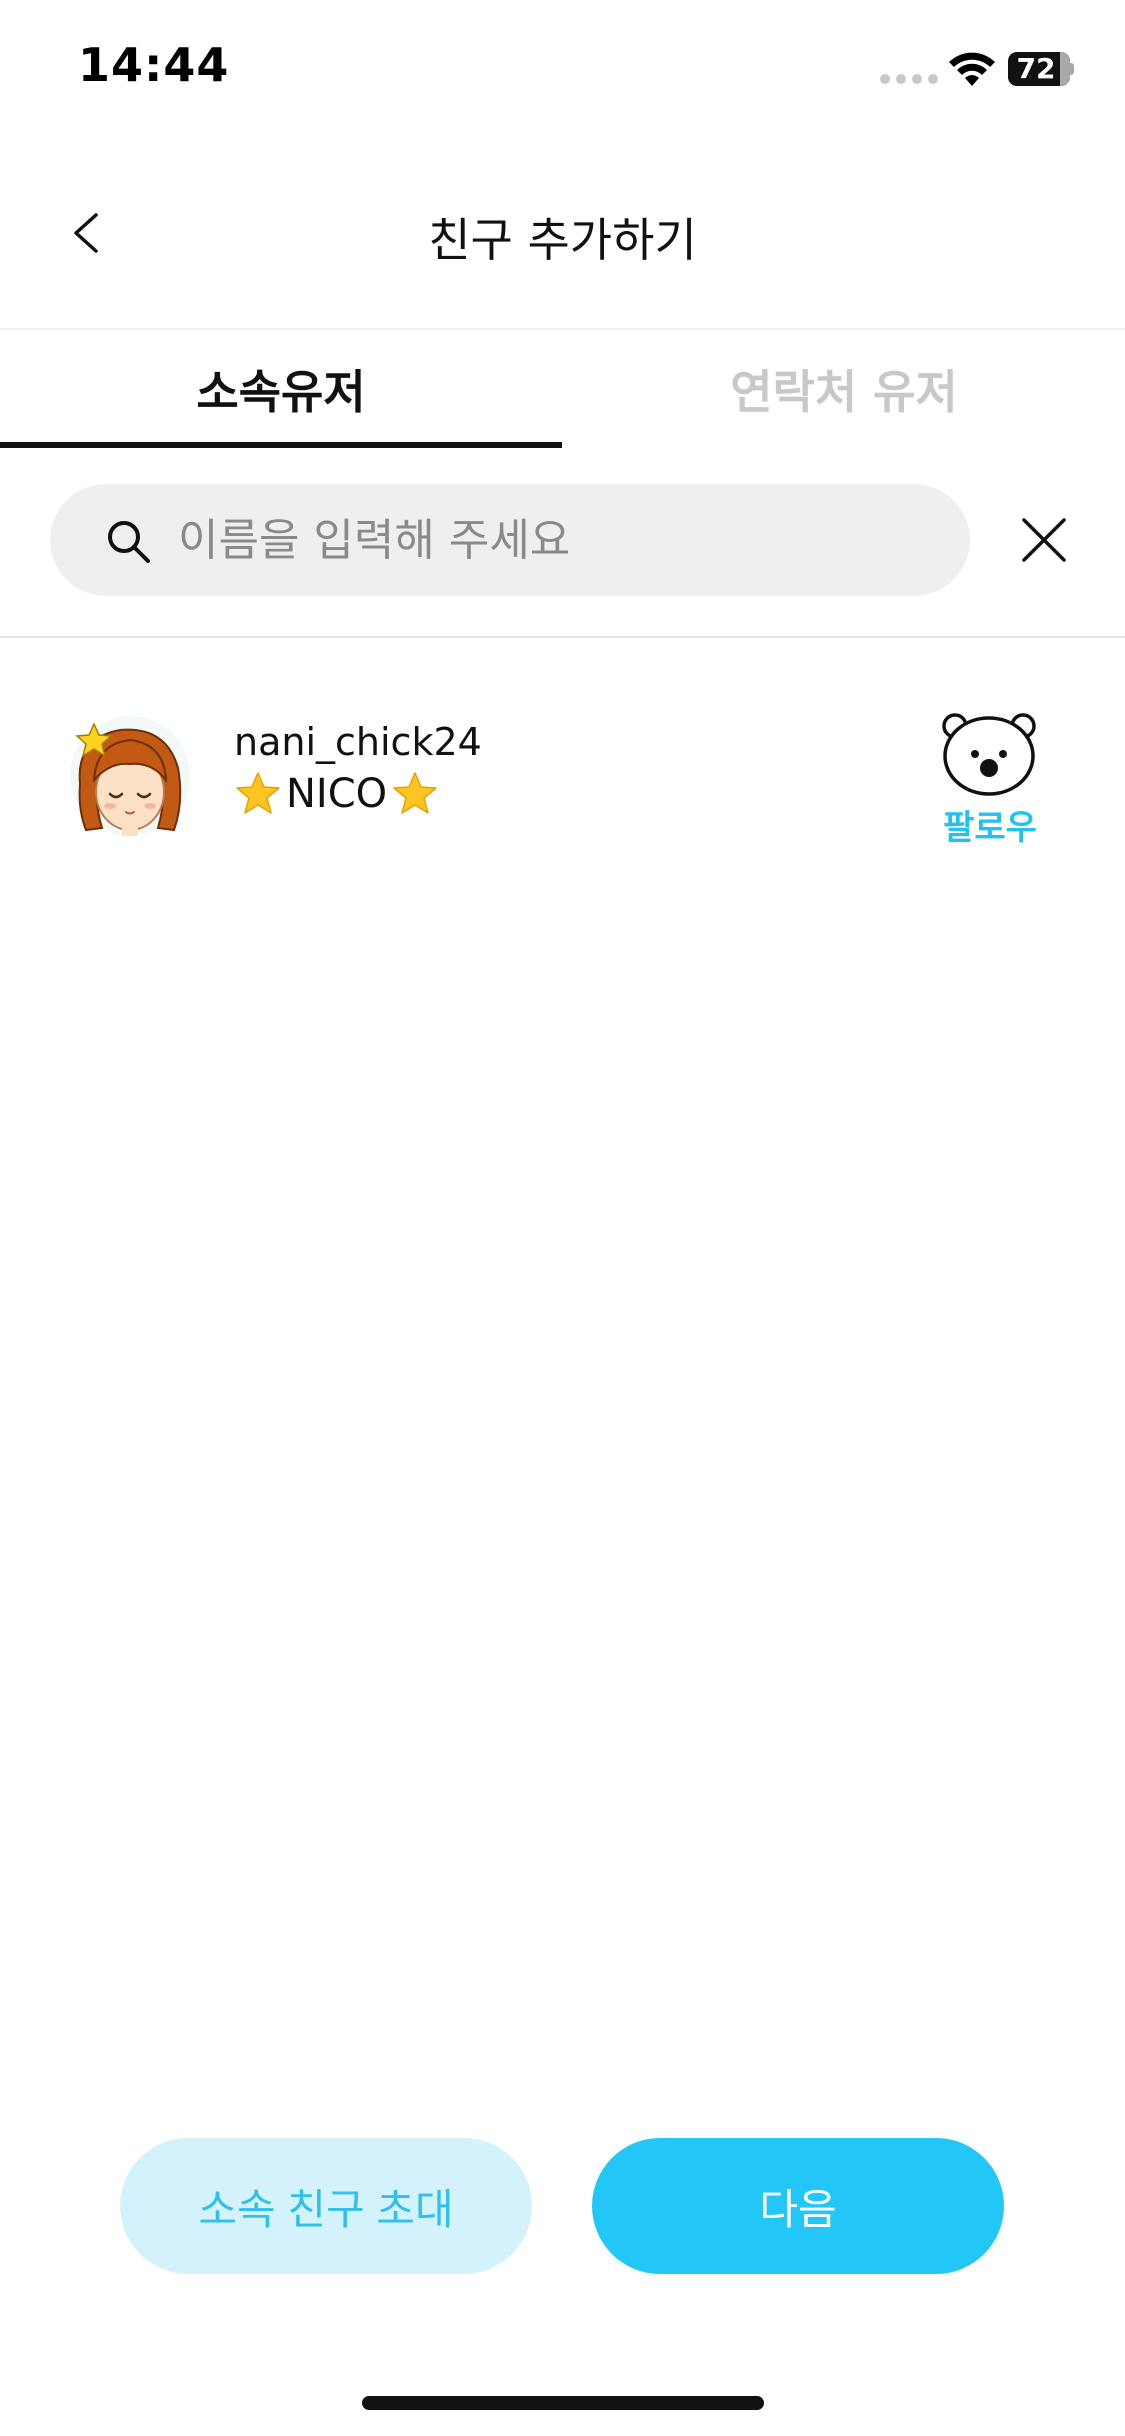 Image resolution: width=1125 pixels, height=2436 pixels. I want to click on list-item: nani_chick24 NICO 팔로우, so click(562, 780).